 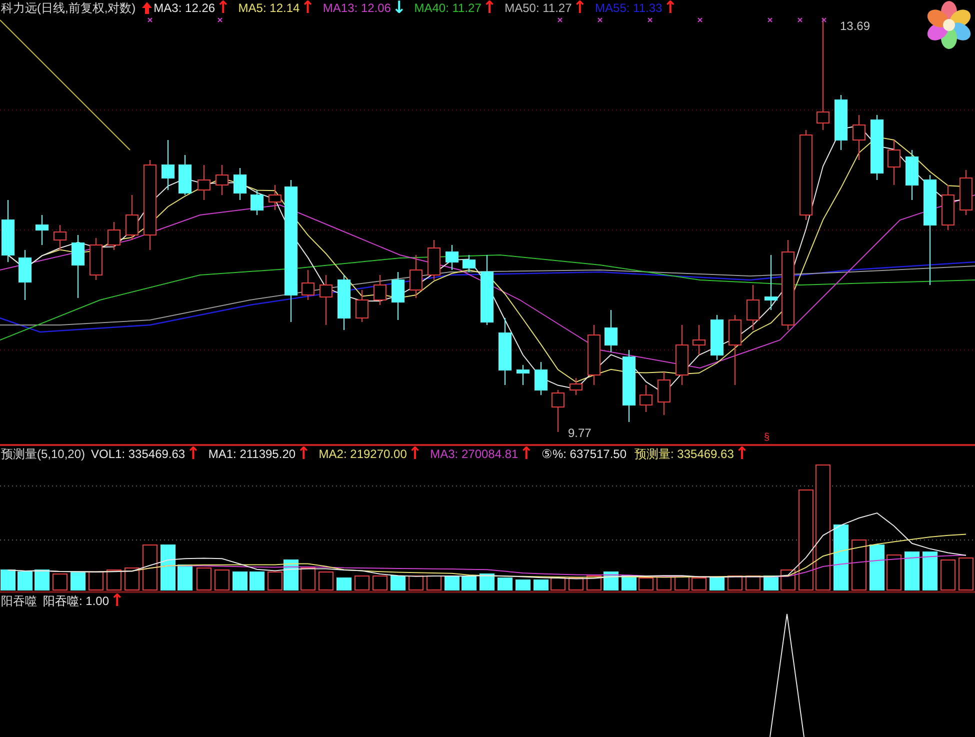 What do you see at coordinates (448, 8) in the screenshot?
I see `indicator-value: MA40: 11.27` at bounding box center [448, 8].